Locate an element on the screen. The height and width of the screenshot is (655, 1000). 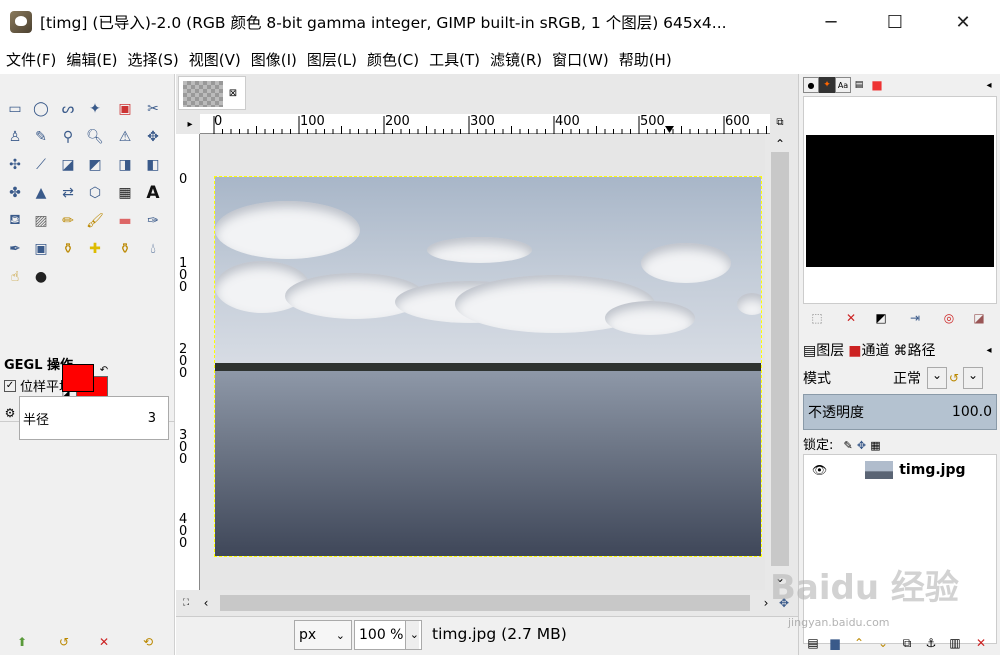
eye-icon: 👁︎ is located at coordinates (819, 470).